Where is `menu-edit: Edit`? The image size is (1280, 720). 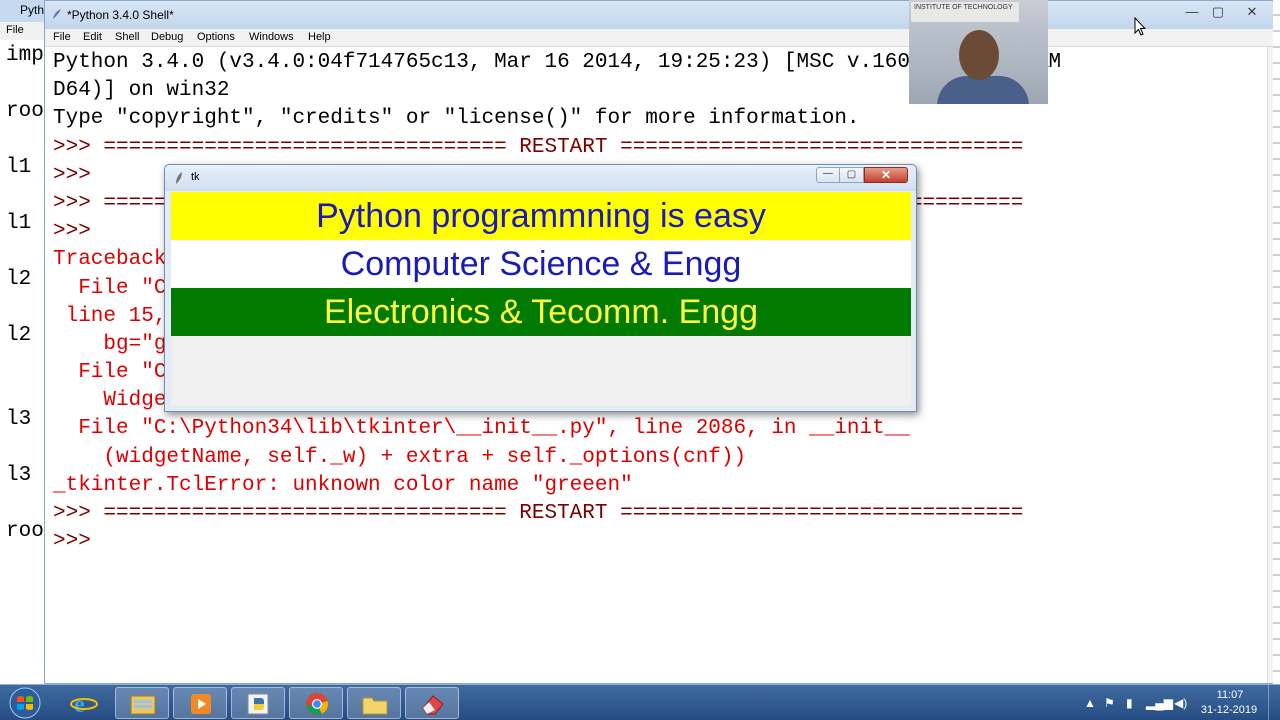
menu-edit: Edit is located at coordinates (92, 37).